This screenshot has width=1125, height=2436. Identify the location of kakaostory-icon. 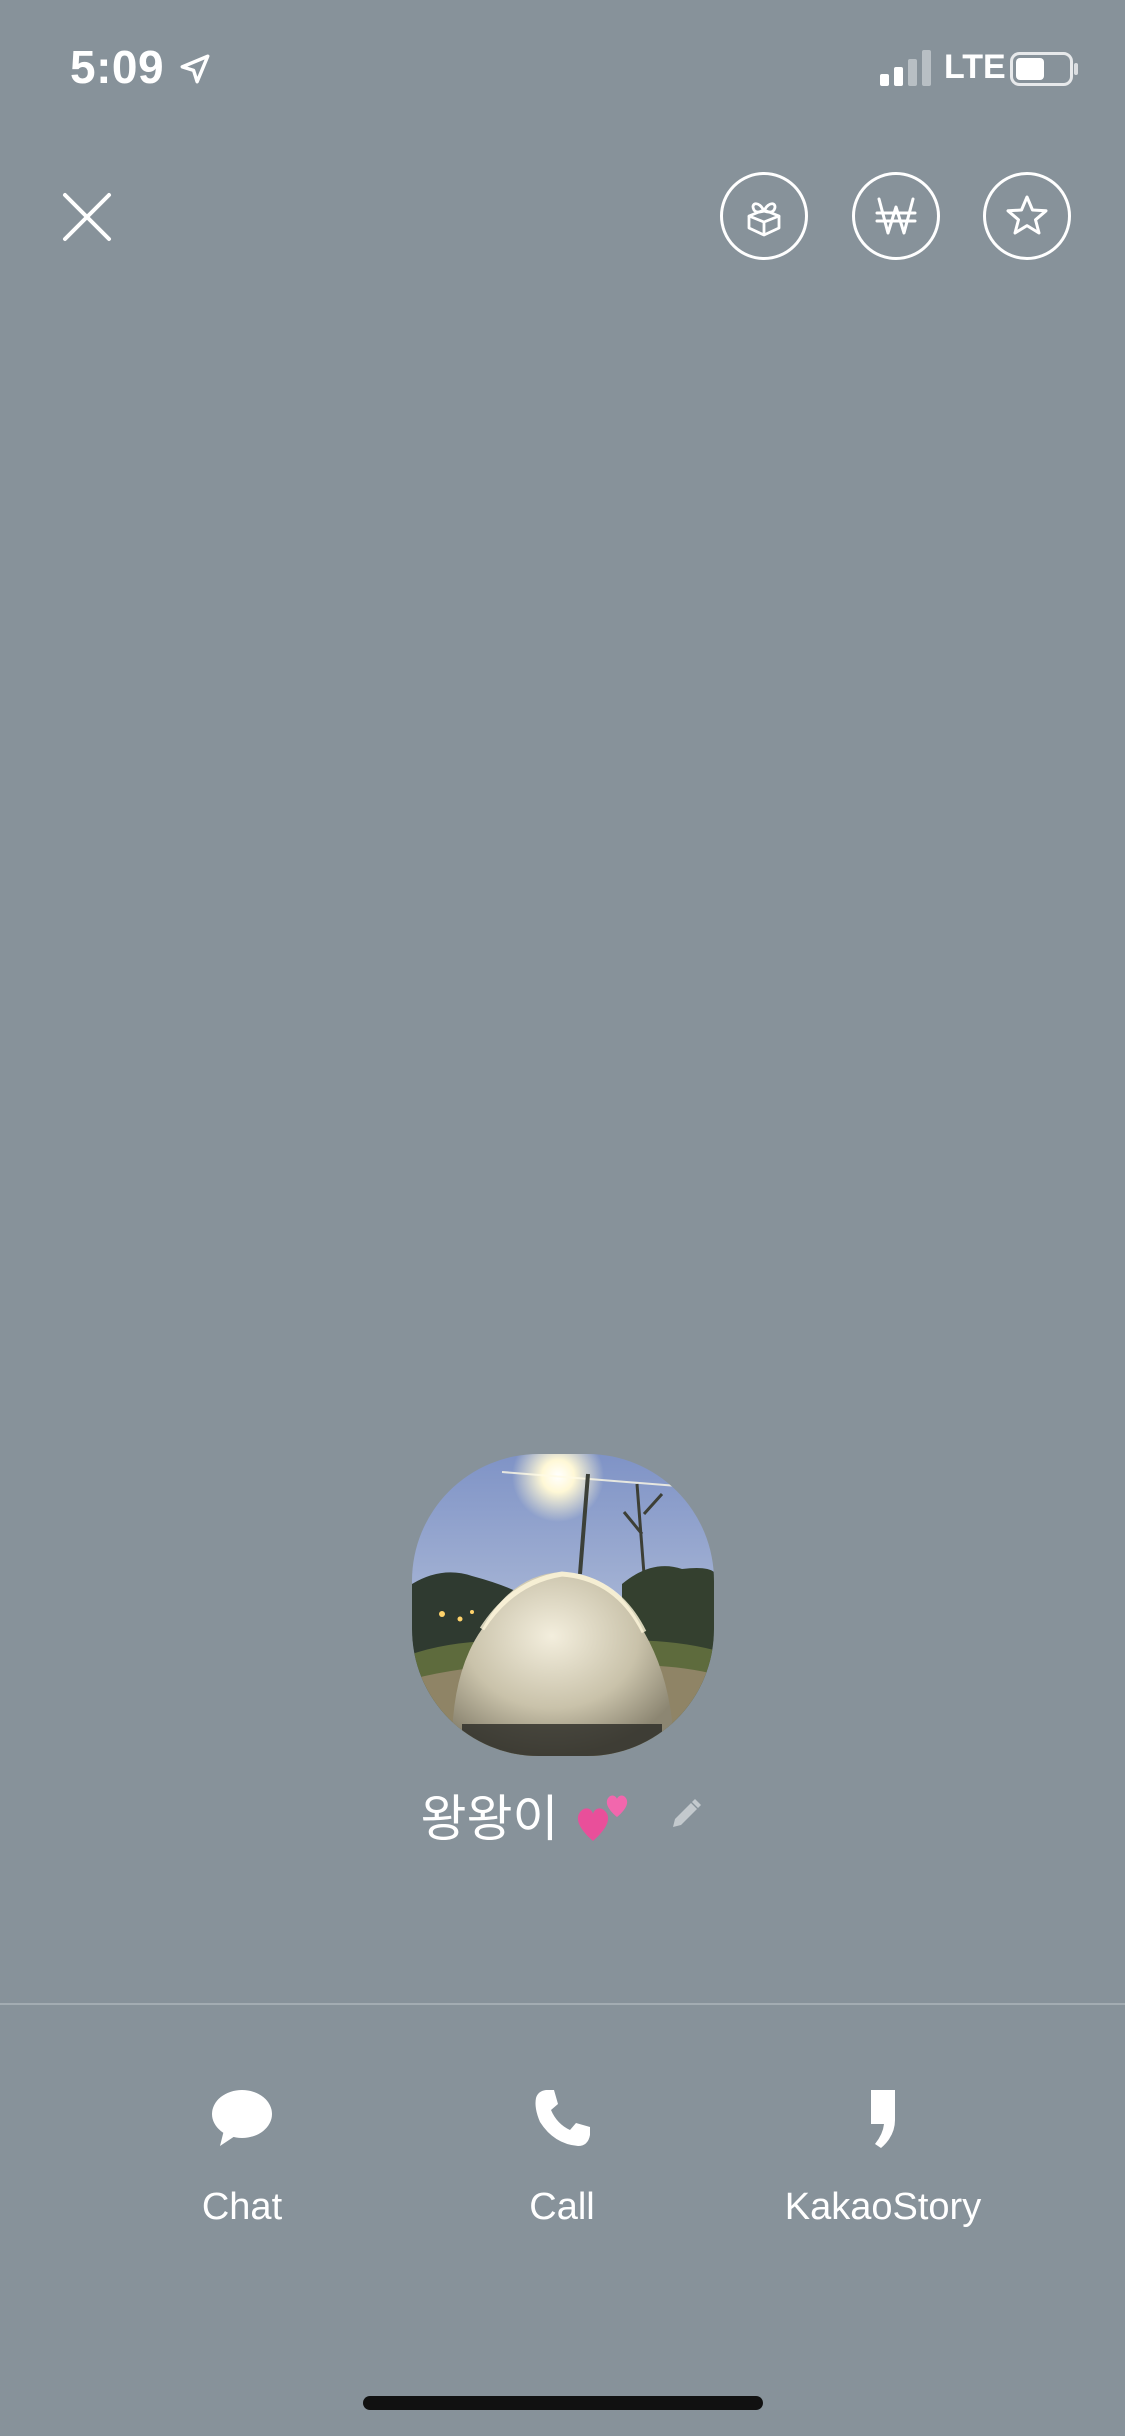
(883, 2119).